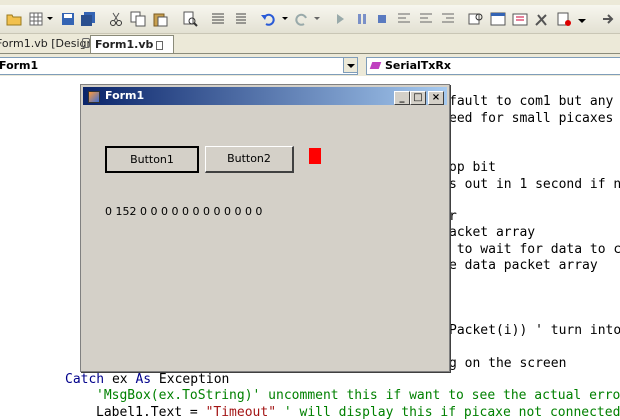 Image resolution: width=620 pixels, height=420 pixels. What do you see at coordinates (85, 379) in the screenshot?
I see `keyword: Catch` at bounding box center [85, 379].